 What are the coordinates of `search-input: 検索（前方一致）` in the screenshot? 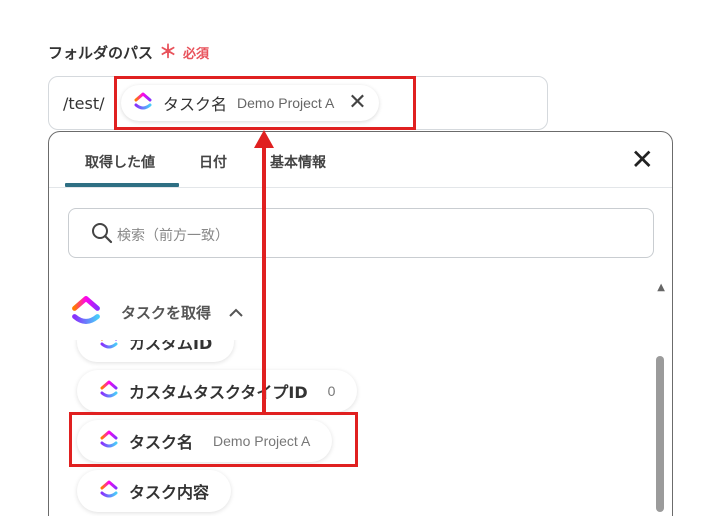 It's located at (361, 233).